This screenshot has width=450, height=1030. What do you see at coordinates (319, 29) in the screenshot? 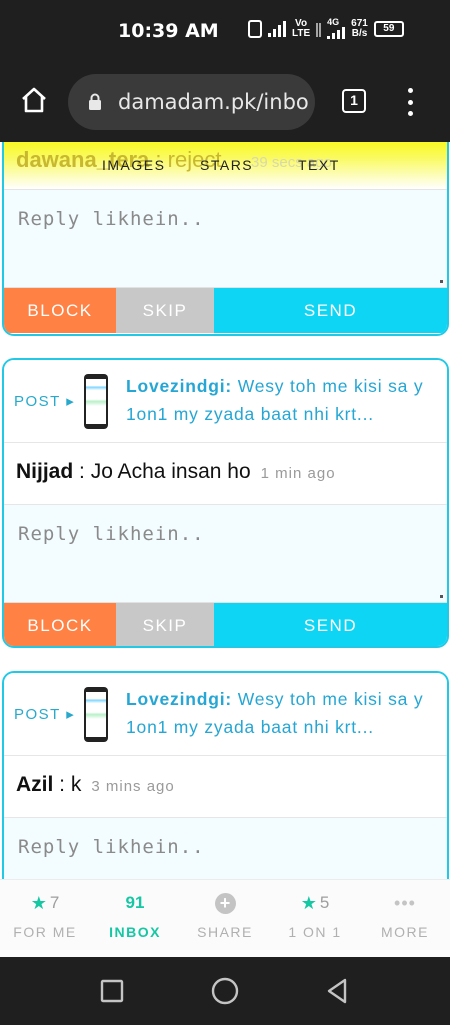
I see `data-arrows-icon` at bounding box center [319, 29].